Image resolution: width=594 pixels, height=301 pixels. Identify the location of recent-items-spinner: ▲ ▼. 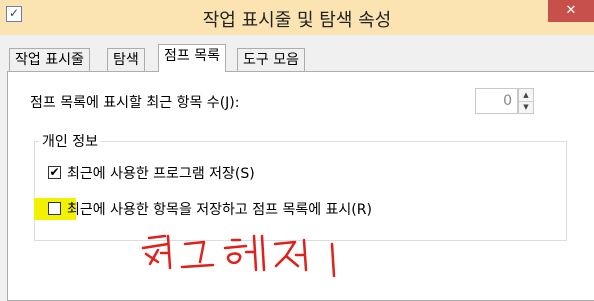
(526, 101).